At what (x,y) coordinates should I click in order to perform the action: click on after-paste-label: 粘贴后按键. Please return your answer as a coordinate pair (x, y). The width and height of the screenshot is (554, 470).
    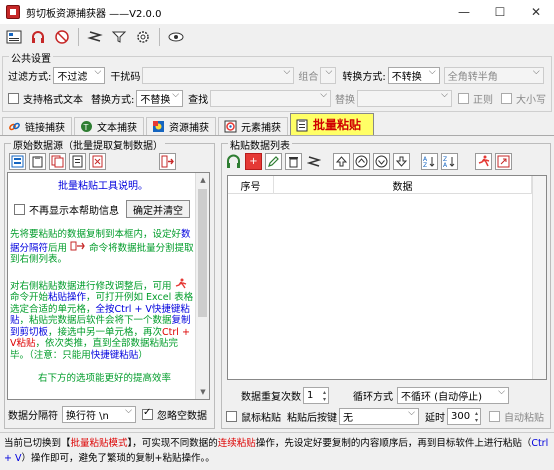
    Looking at the image, I should click on (312, 418).